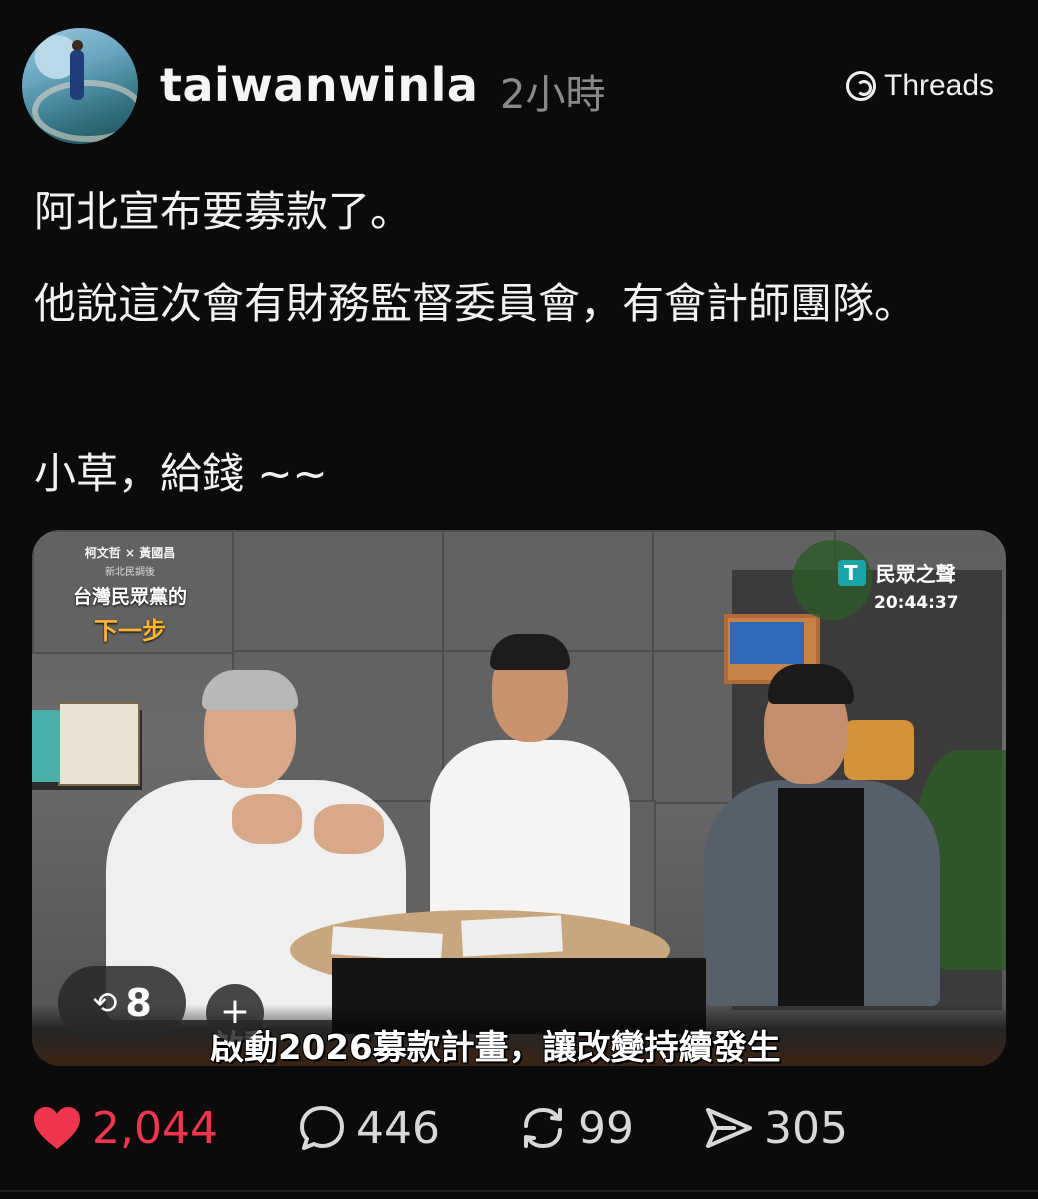 This screenshot has width=1038, height=1199. I want to click on person-middle-hair, so click(530, 652).